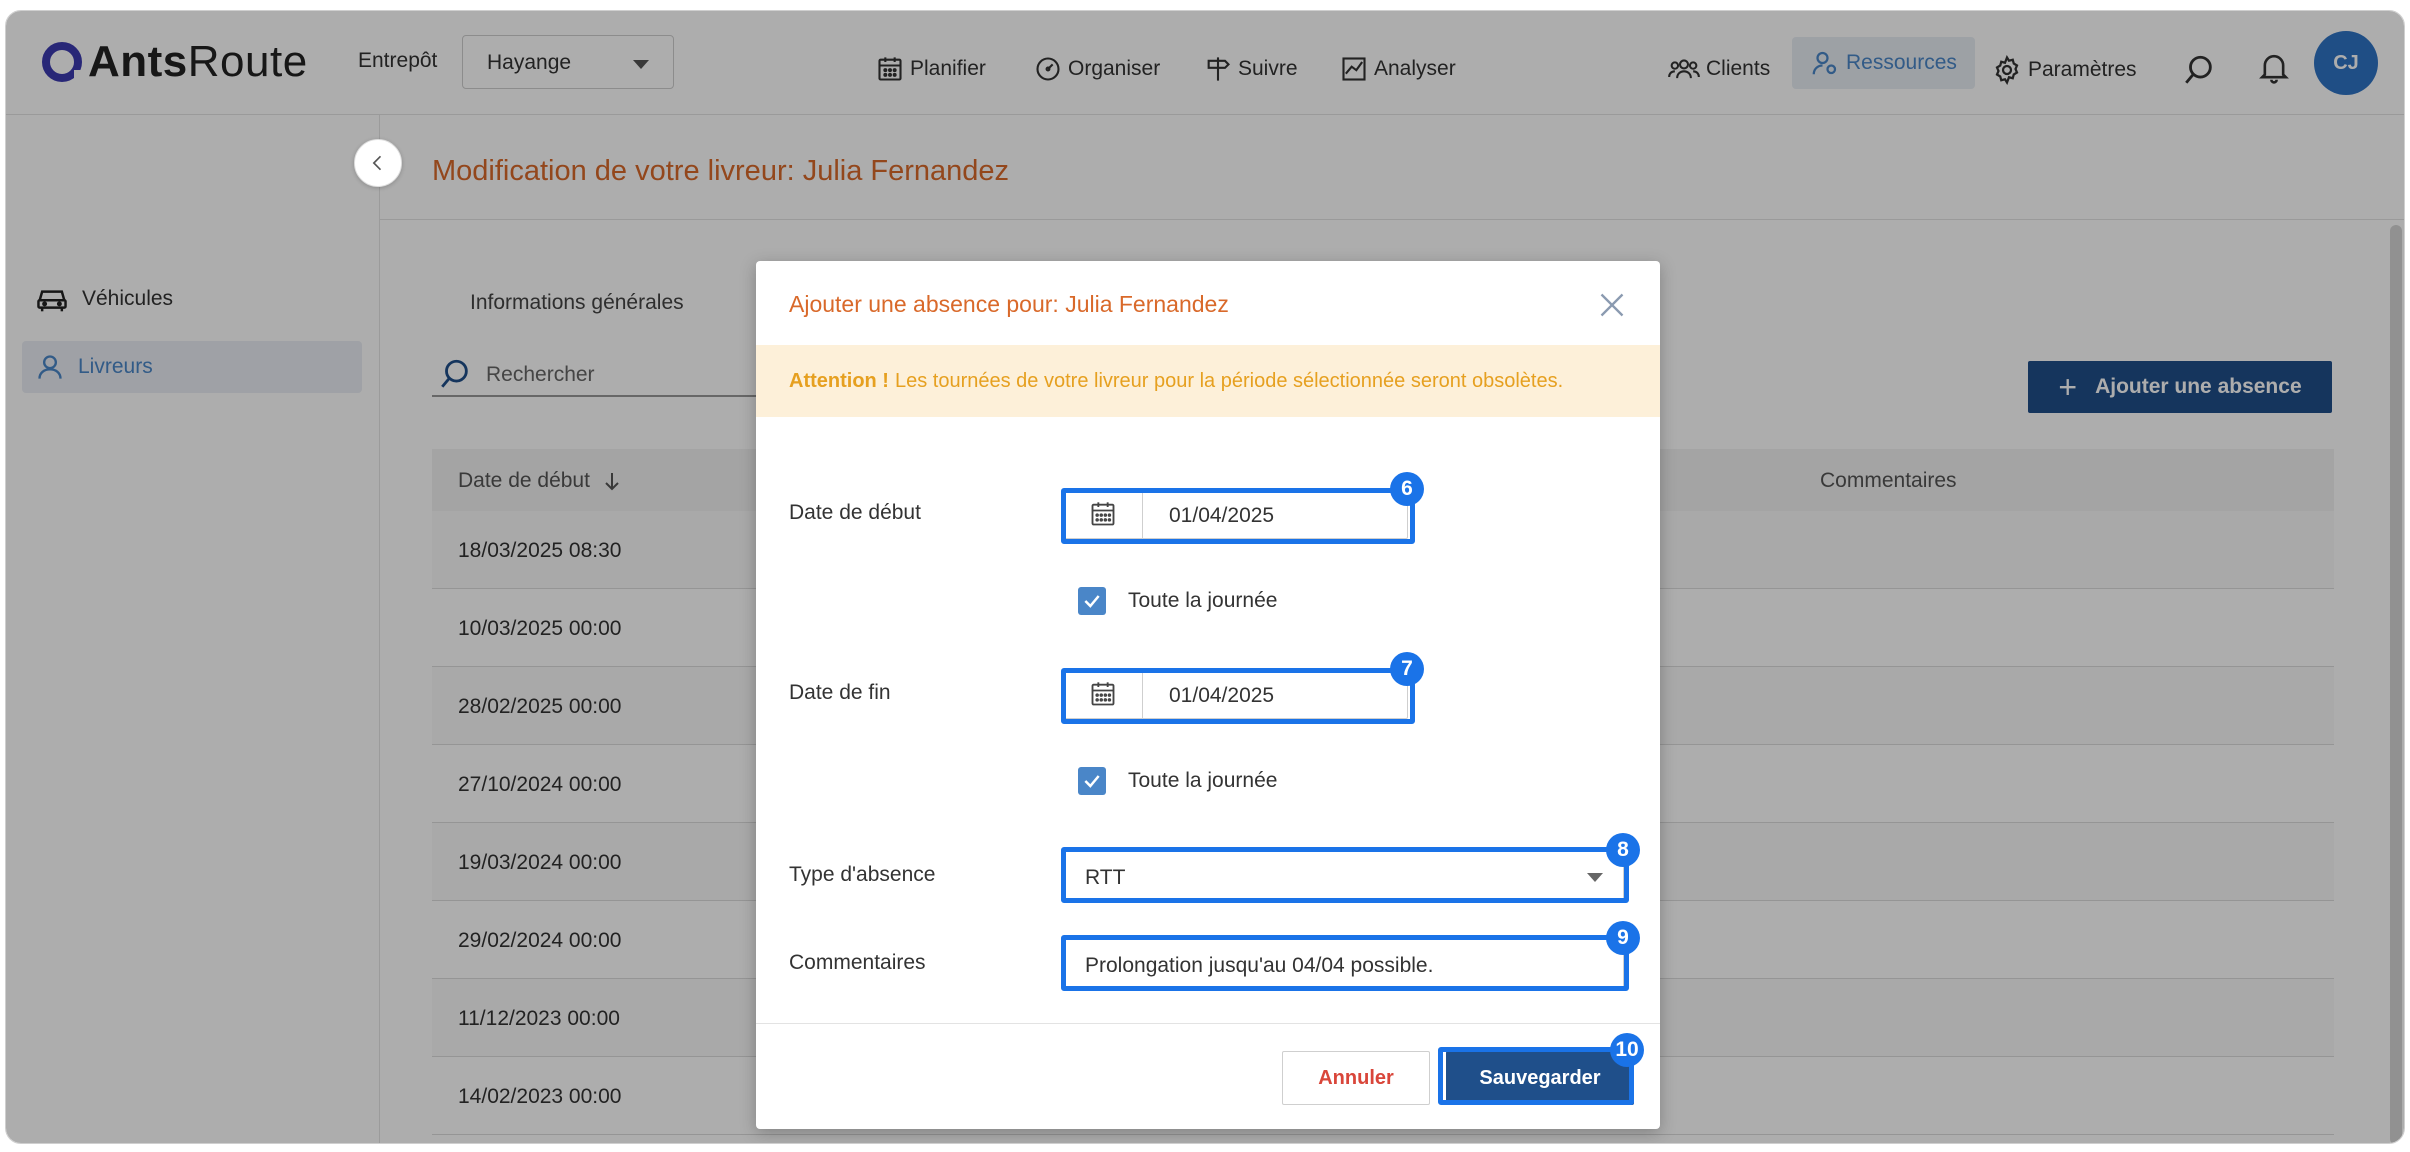 The height and width of the screenshot is (1152, 2410). What do you see at coordinates (1105, 877) in the screenshot?
I see `absence-type-value: RTT` at bounding box center [1105, 877].